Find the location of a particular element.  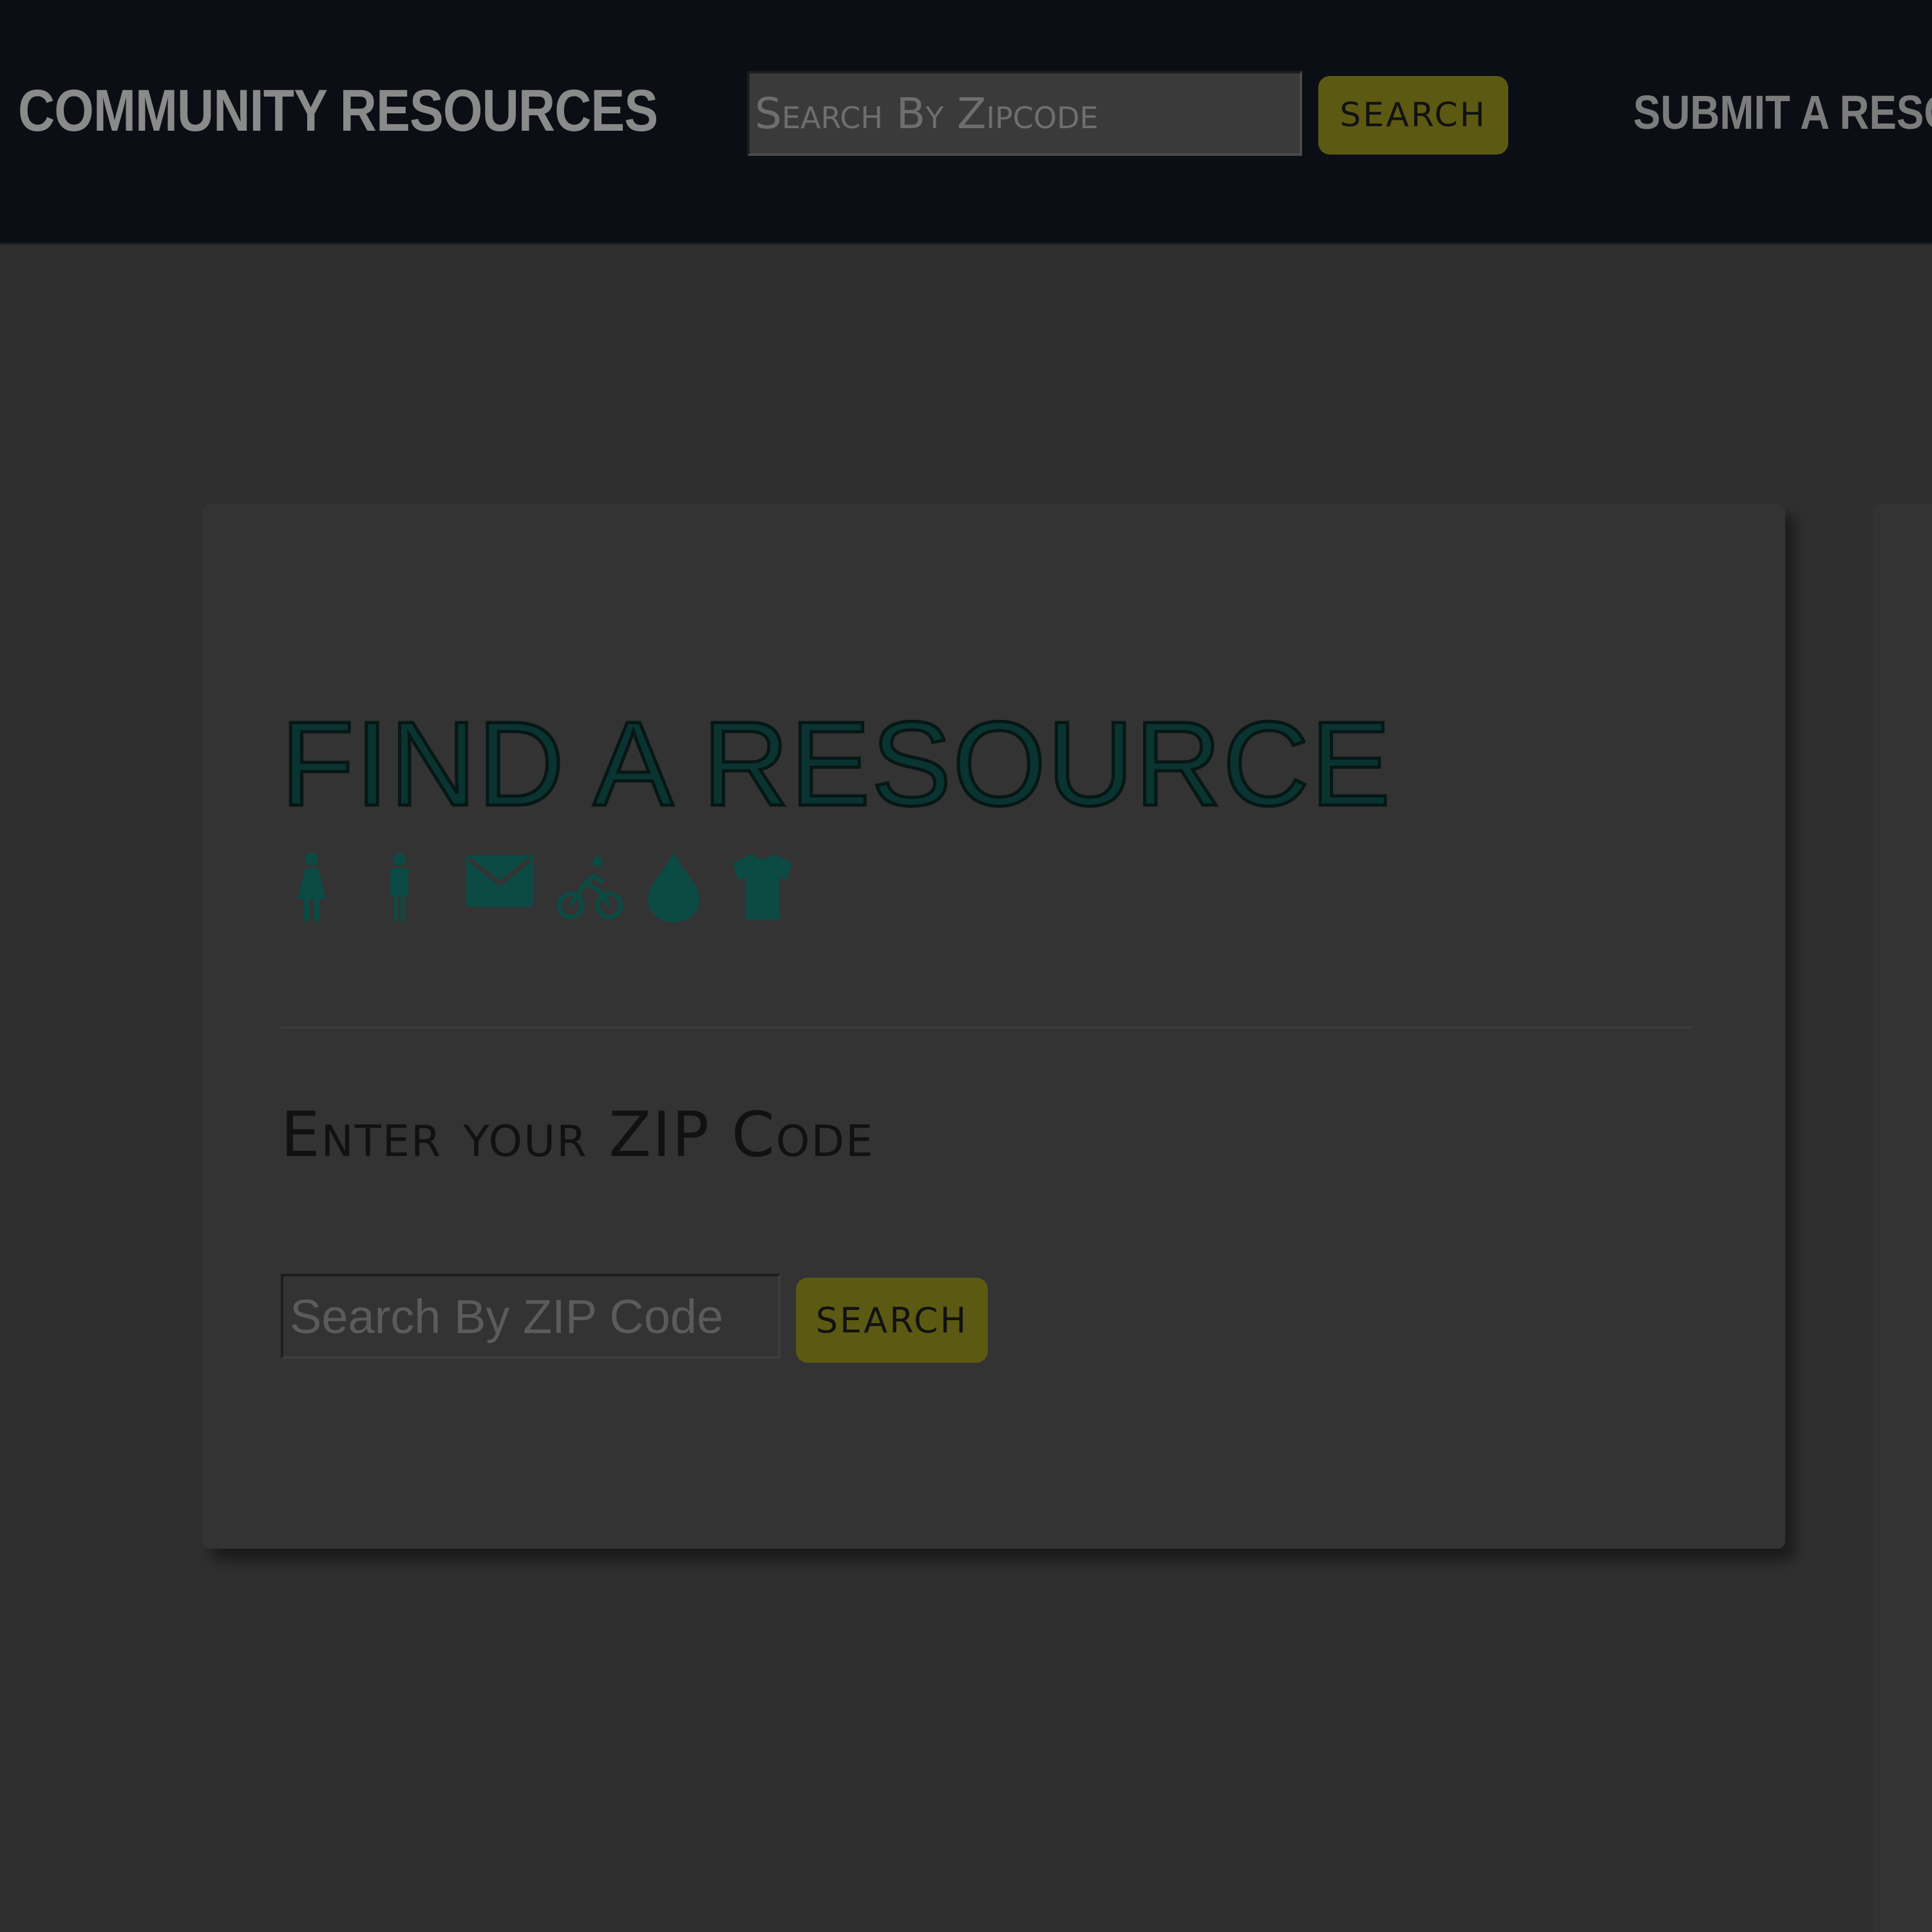

submit-resource-link: SUBMIT A RESO is located at coordinates (1783, 113).